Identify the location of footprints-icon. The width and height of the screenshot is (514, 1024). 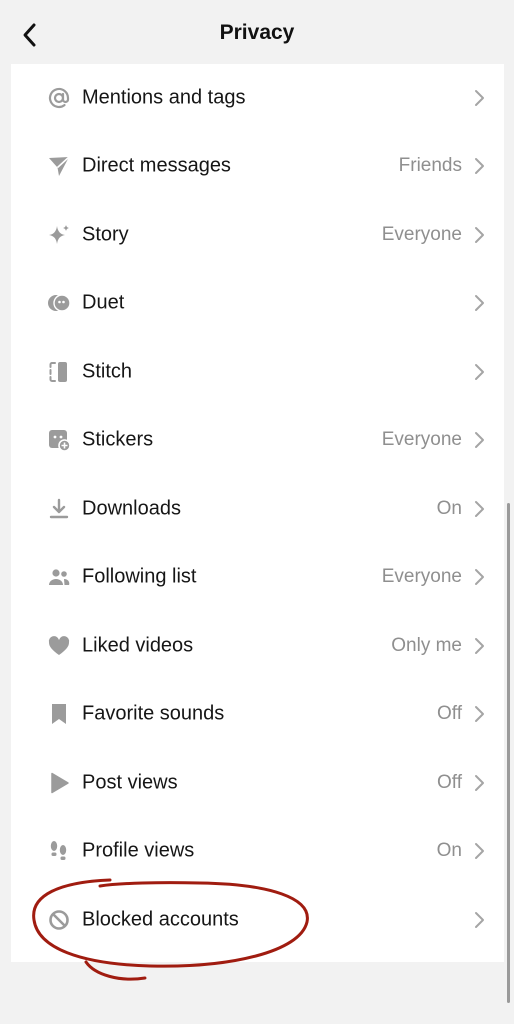
(59, 851).